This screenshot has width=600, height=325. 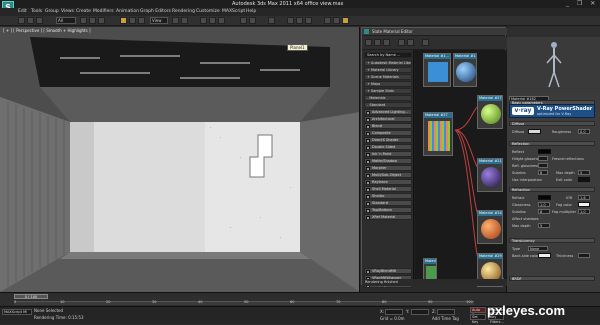 I want to click on browser-item: Shellac, so click(x=388, y=196).